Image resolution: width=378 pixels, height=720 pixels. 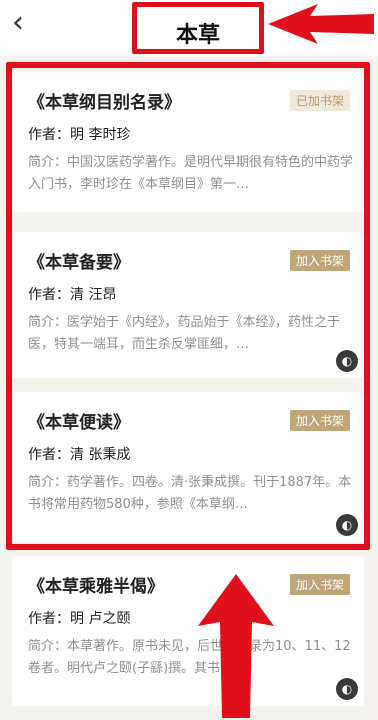 What do you see at coordinates (236, 646) in the screenshot?
I see `annotation-arrow-up-icon` at bounding box center [236, 646].